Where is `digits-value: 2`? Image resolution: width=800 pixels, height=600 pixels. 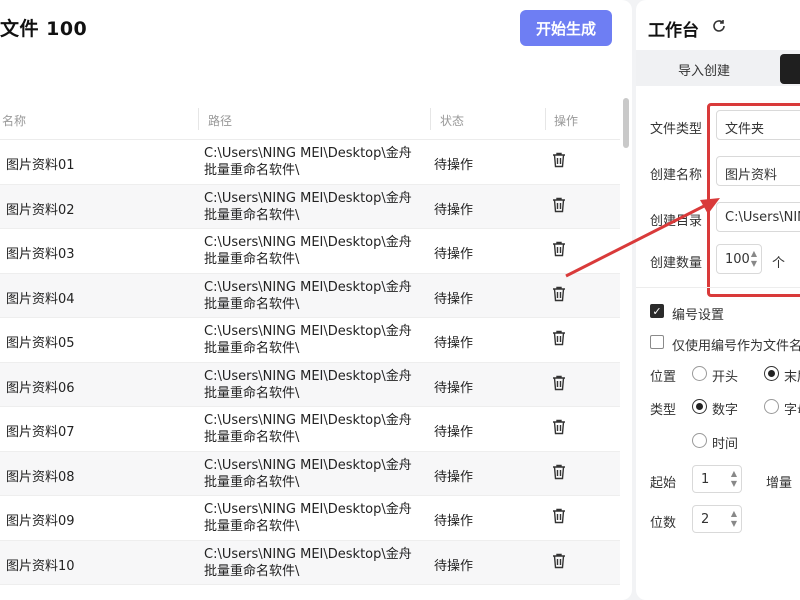
digits-value: 2 is located at coordinates (705, 519).